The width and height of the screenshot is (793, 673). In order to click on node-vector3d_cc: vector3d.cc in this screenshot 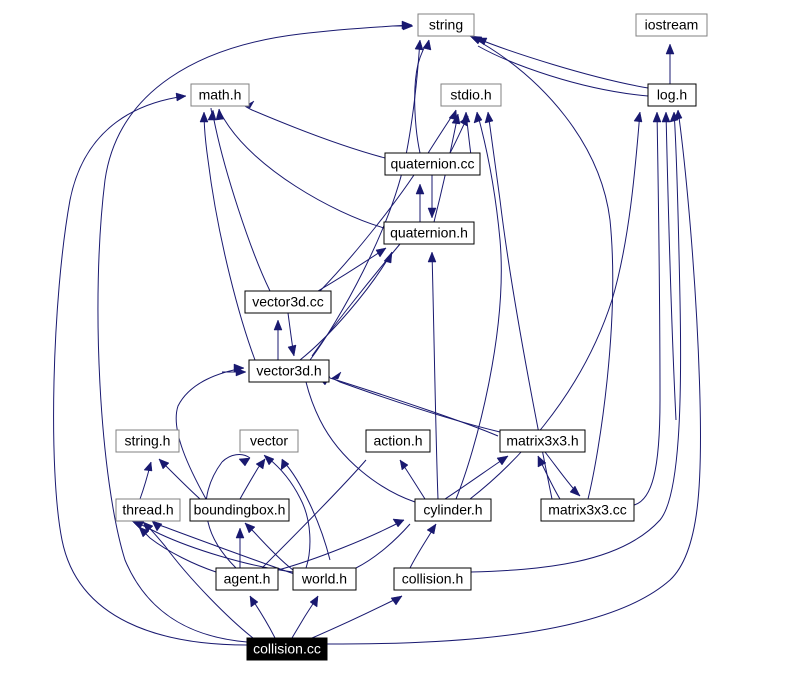, I will do `click(288, 302)`.